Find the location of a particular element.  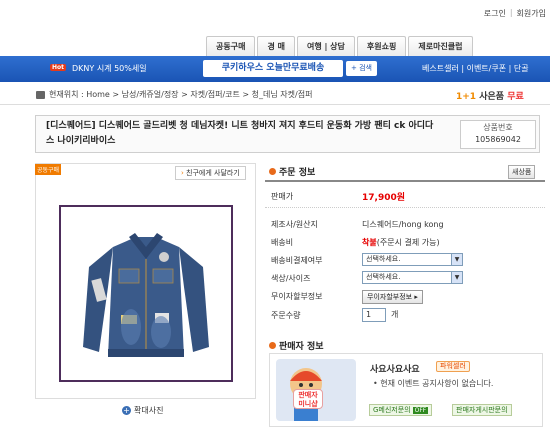

tab-donation: 후원쇼핑 is located at coordinates (381, 46).